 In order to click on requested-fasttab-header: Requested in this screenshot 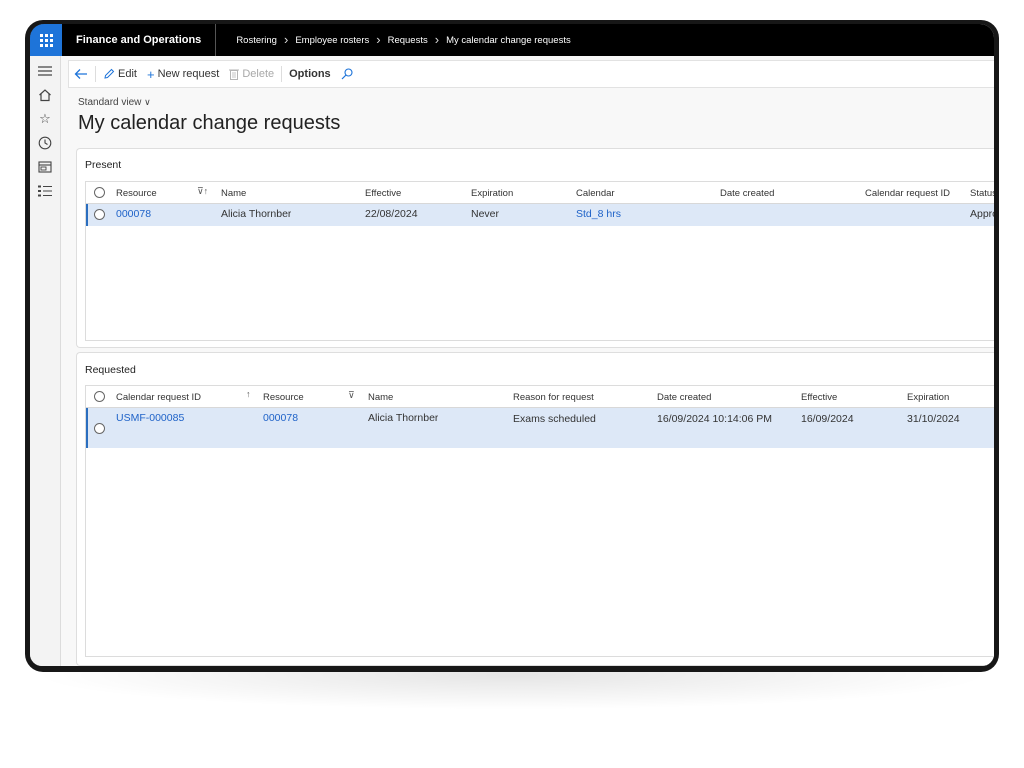, I will do `click(110, 370)`.